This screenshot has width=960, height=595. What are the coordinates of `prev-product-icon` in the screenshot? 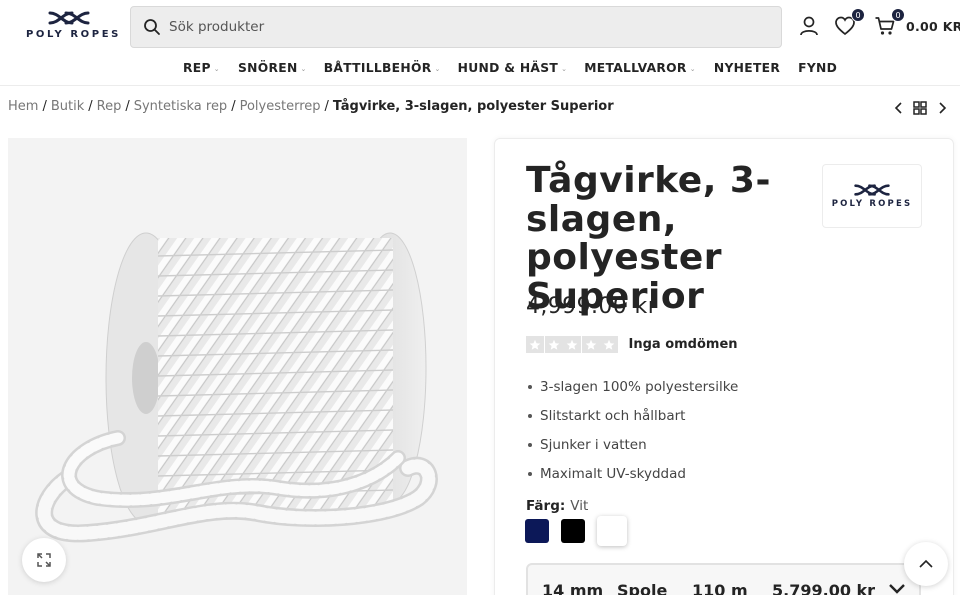 It's located at (899, 108).